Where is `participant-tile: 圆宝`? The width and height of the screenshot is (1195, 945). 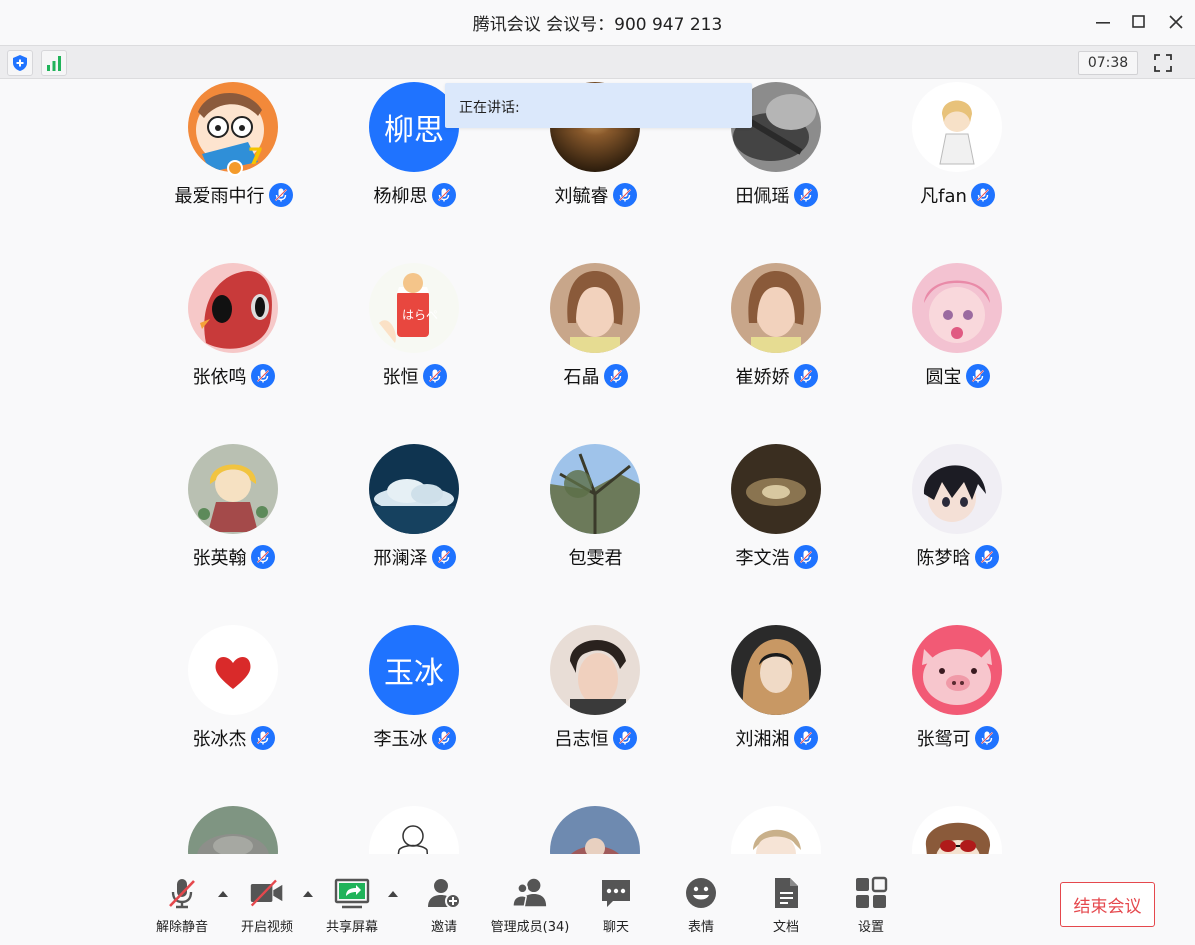 participant-tile: 圆宝 is located at coordinates (957, 351).